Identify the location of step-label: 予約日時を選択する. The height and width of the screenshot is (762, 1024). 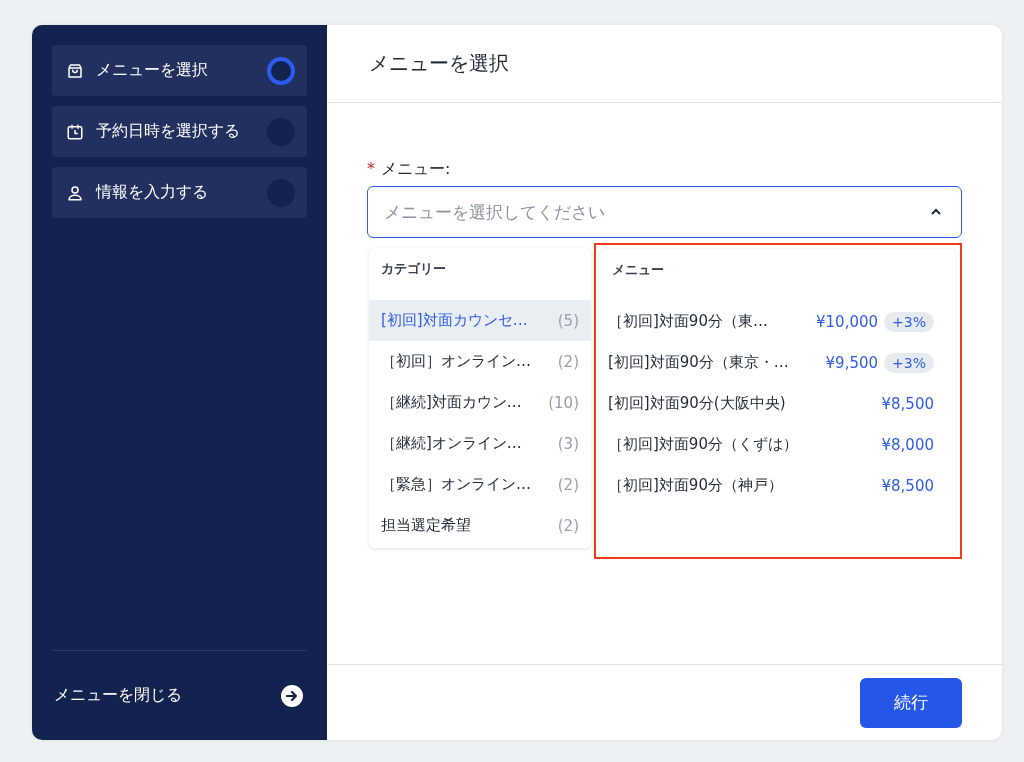
(168, 131).